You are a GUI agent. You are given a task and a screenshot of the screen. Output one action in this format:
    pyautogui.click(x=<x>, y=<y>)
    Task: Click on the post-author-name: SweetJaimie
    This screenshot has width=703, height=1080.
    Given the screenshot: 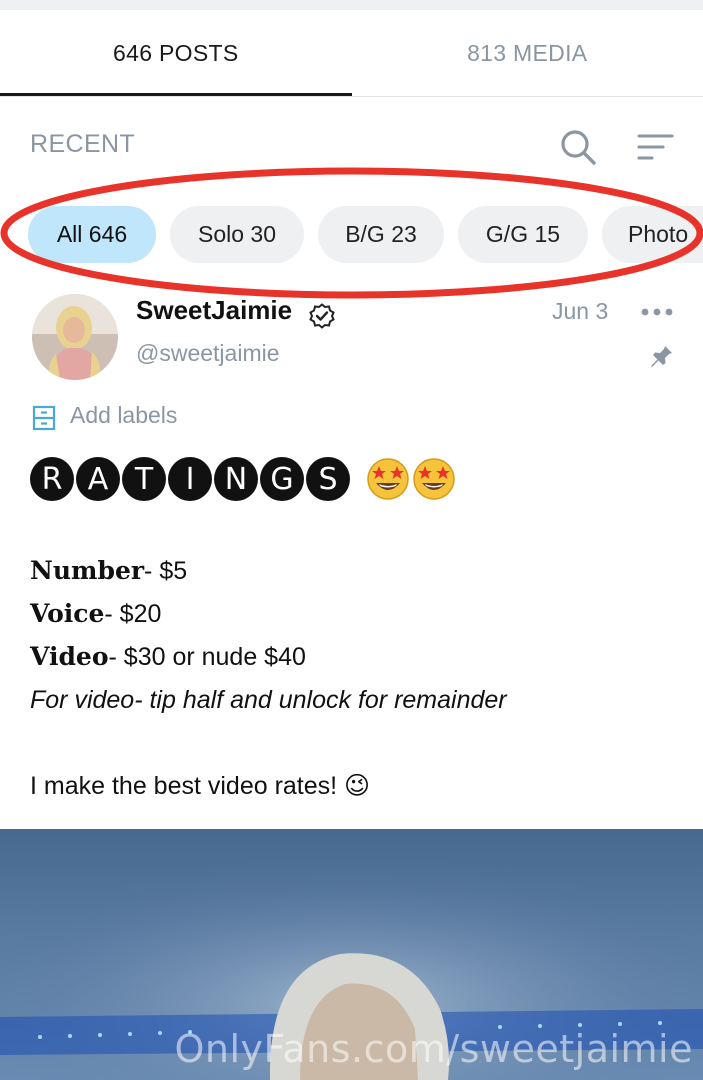 What is the action you would take?
    pyautogui.click(x=214, y=310)
    